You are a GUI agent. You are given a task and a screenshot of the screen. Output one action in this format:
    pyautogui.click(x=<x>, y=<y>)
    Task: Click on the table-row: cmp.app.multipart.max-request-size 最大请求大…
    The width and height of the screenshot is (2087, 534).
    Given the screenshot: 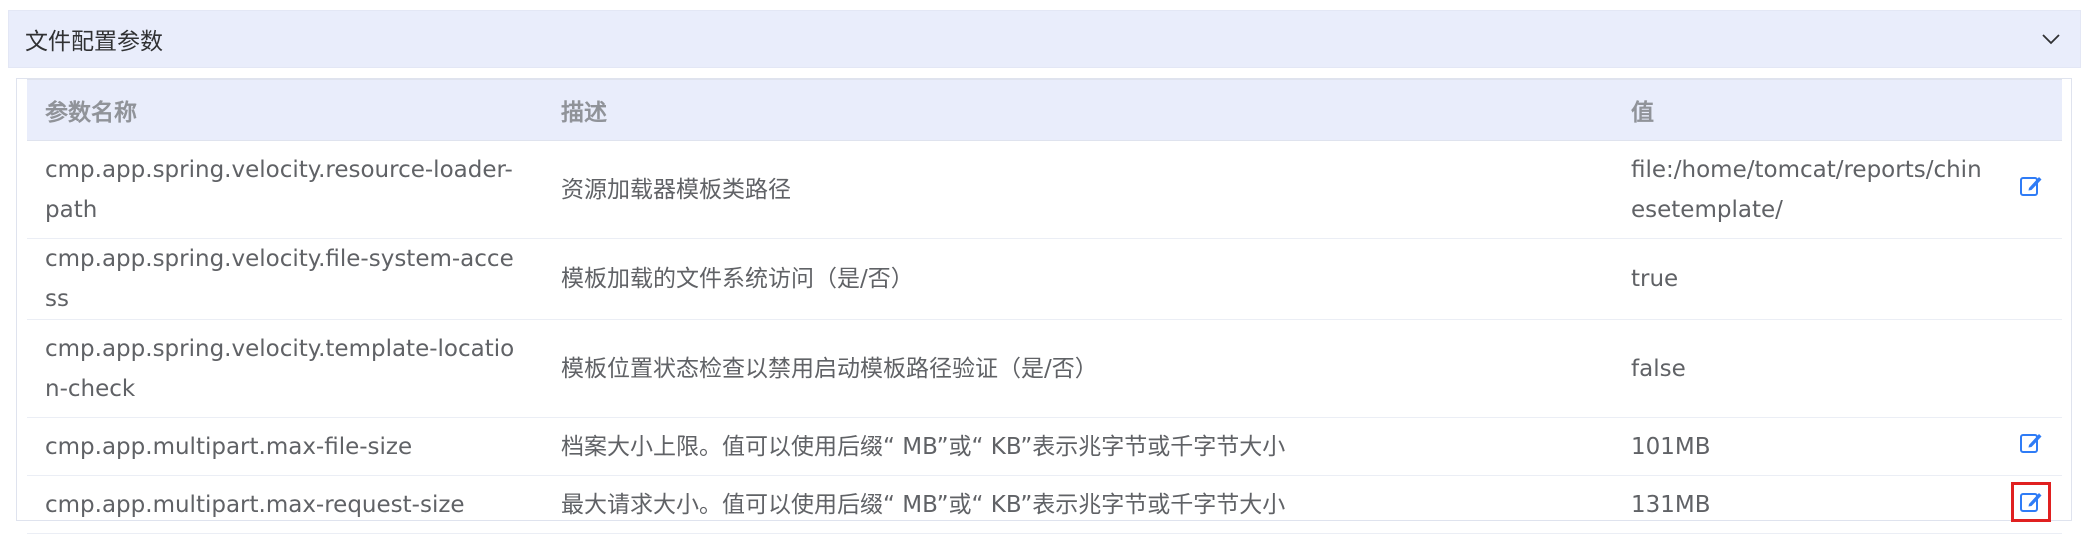 What is the action you would take?
    pyautogui.click(x=1044, y=504)
    